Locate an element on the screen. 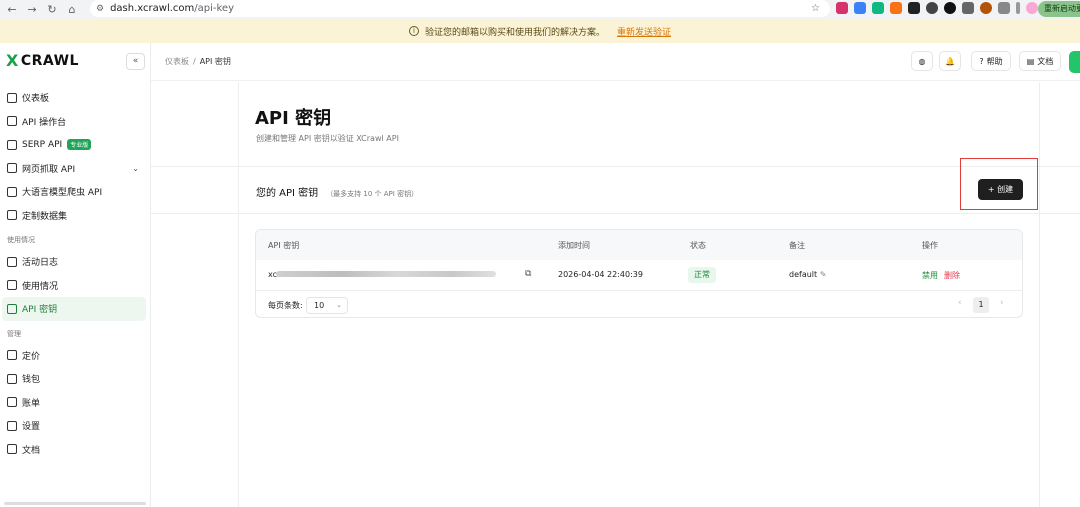 The width and height of the screenshot is (1080, 507). sidebar-item-label: 文档 is located at coordinates (31, 450).